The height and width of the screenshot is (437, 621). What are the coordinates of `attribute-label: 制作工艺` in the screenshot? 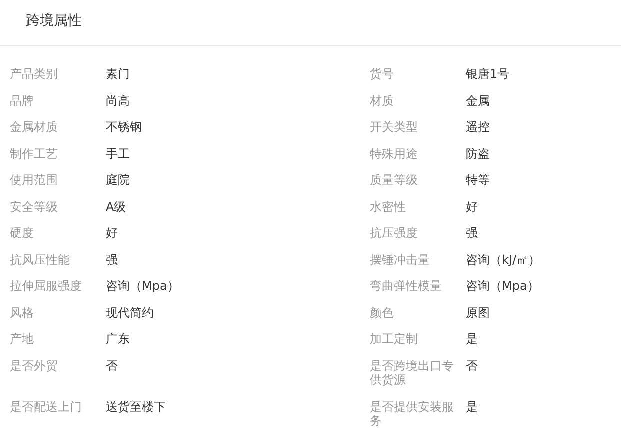 It's located at (34, 153).